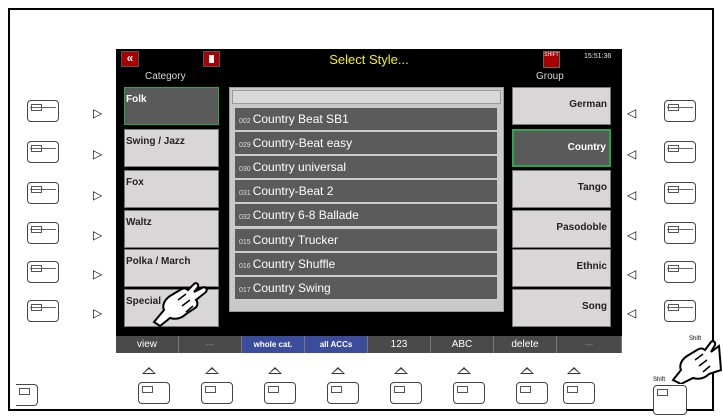 The width and height of the screenshot is (723, 419). What do you see at coordinates (245, 169) in the screenshot?
I see `style-number: 030` at bounding box center [245, 169].